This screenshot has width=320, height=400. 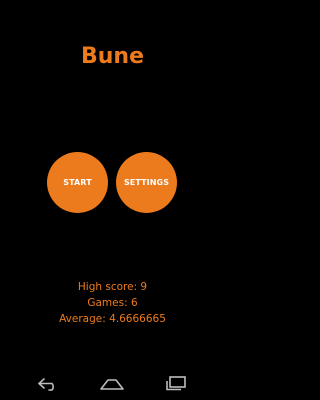 I want to click on system-navigation-bar, so click(x=112, y=385).